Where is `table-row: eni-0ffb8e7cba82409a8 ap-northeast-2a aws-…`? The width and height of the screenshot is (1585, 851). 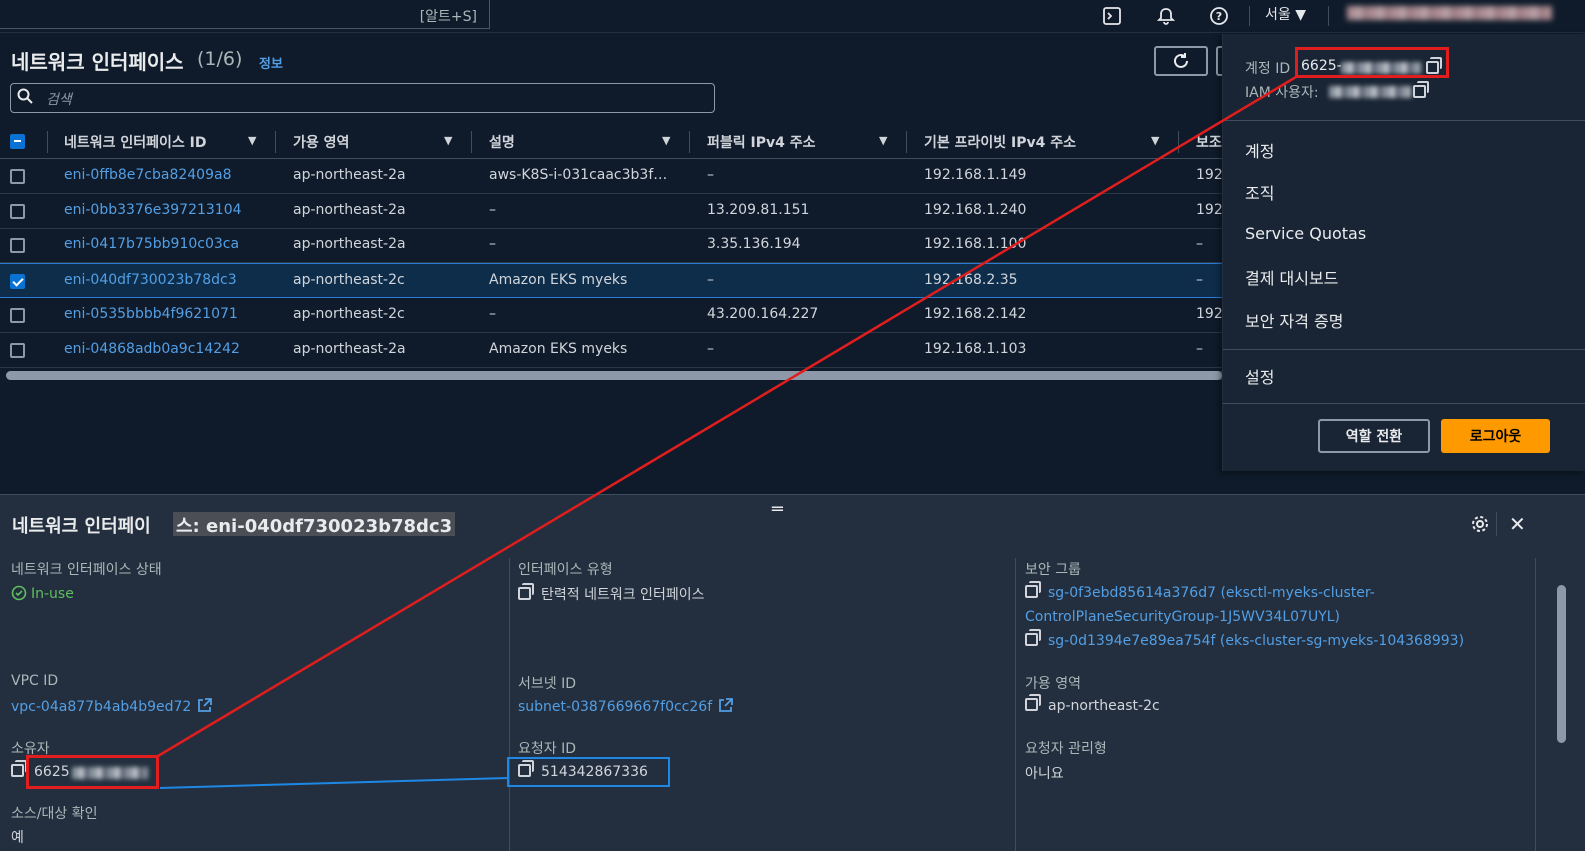 table-row: eni-0ffb8e7cba82409a8 ap-northeast-2a aws-… is located at coordinates (615, 176).